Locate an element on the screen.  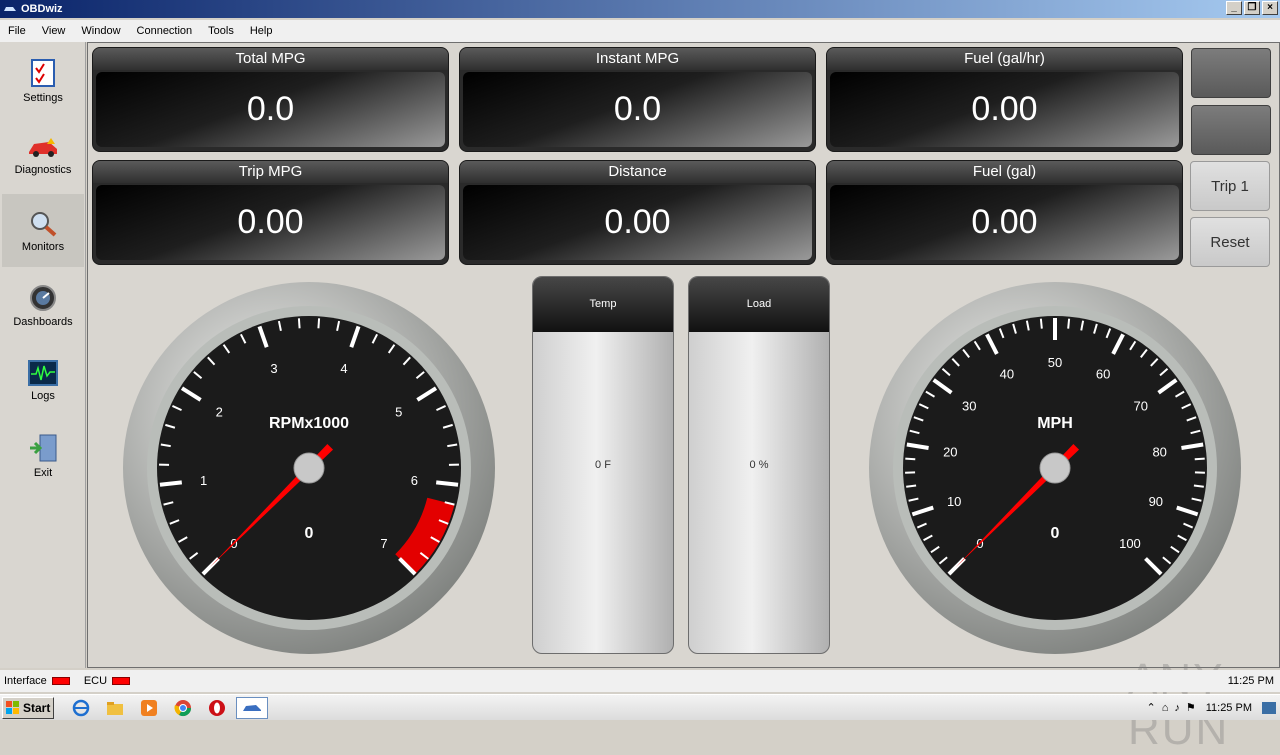
tray-expand-icon: ⌃ is located at coordinates (1150, 707).